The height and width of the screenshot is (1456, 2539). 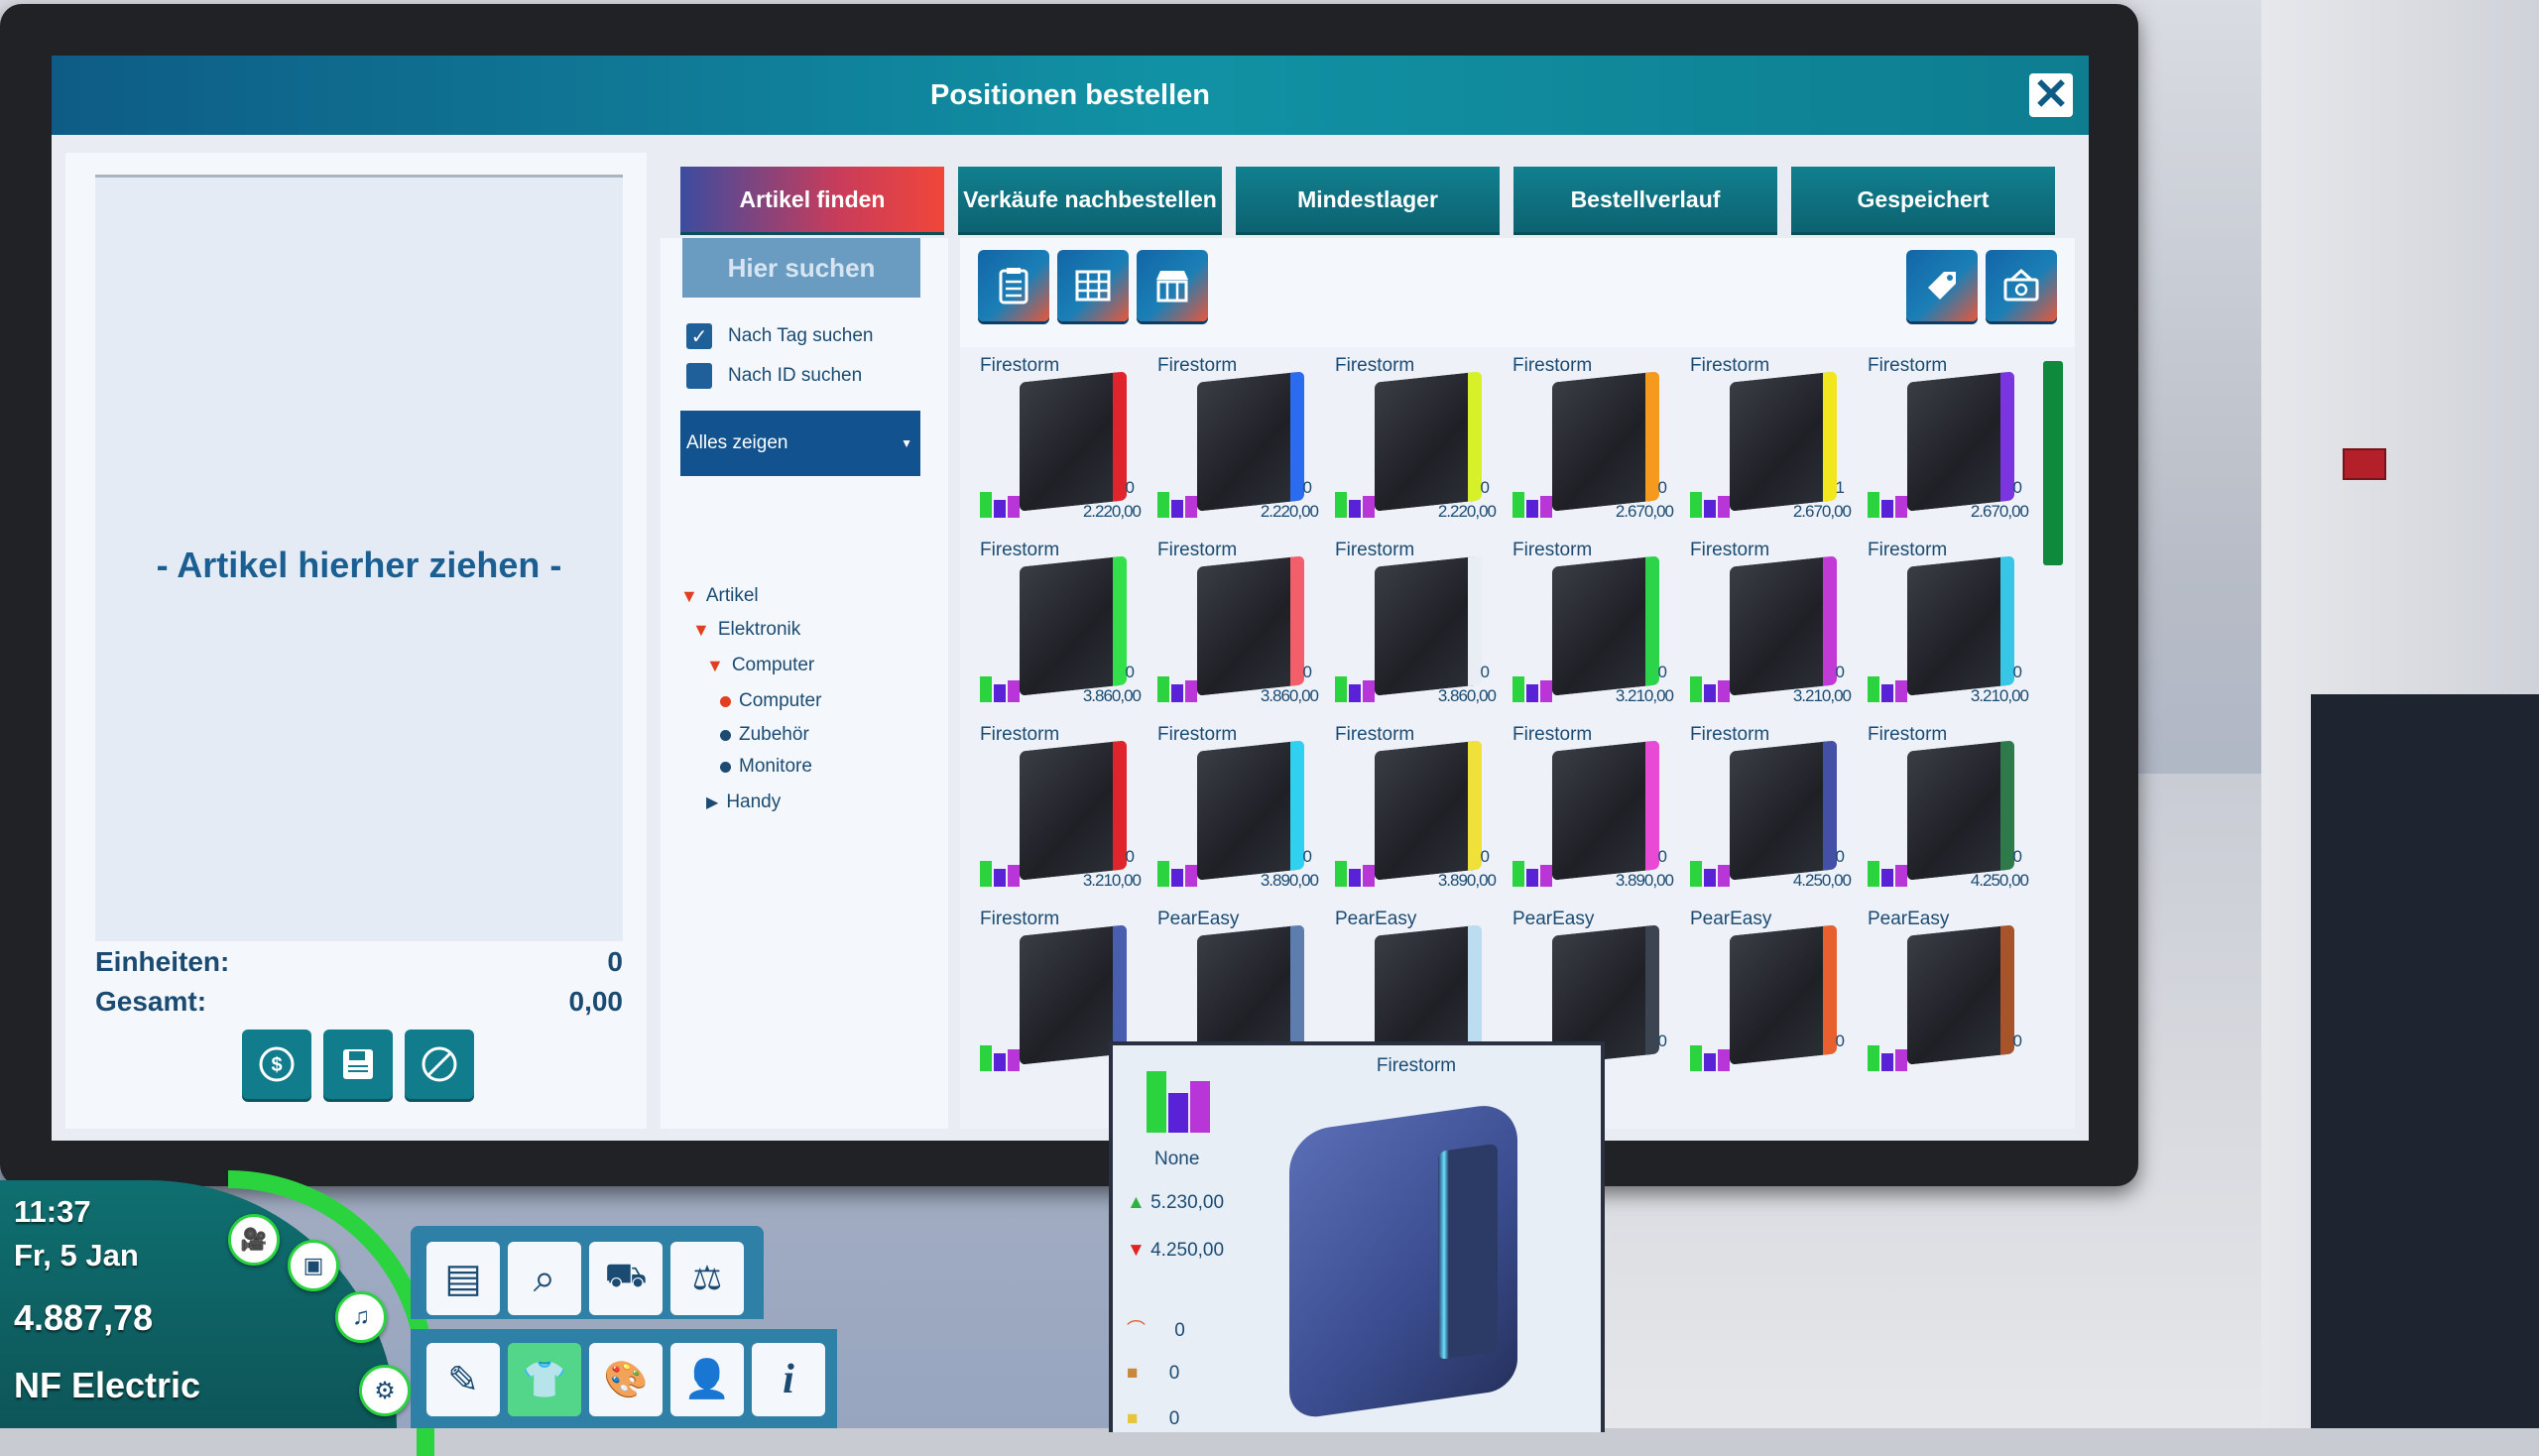 I want to click on storage-count: 0, so click(x=1174, y=1373).